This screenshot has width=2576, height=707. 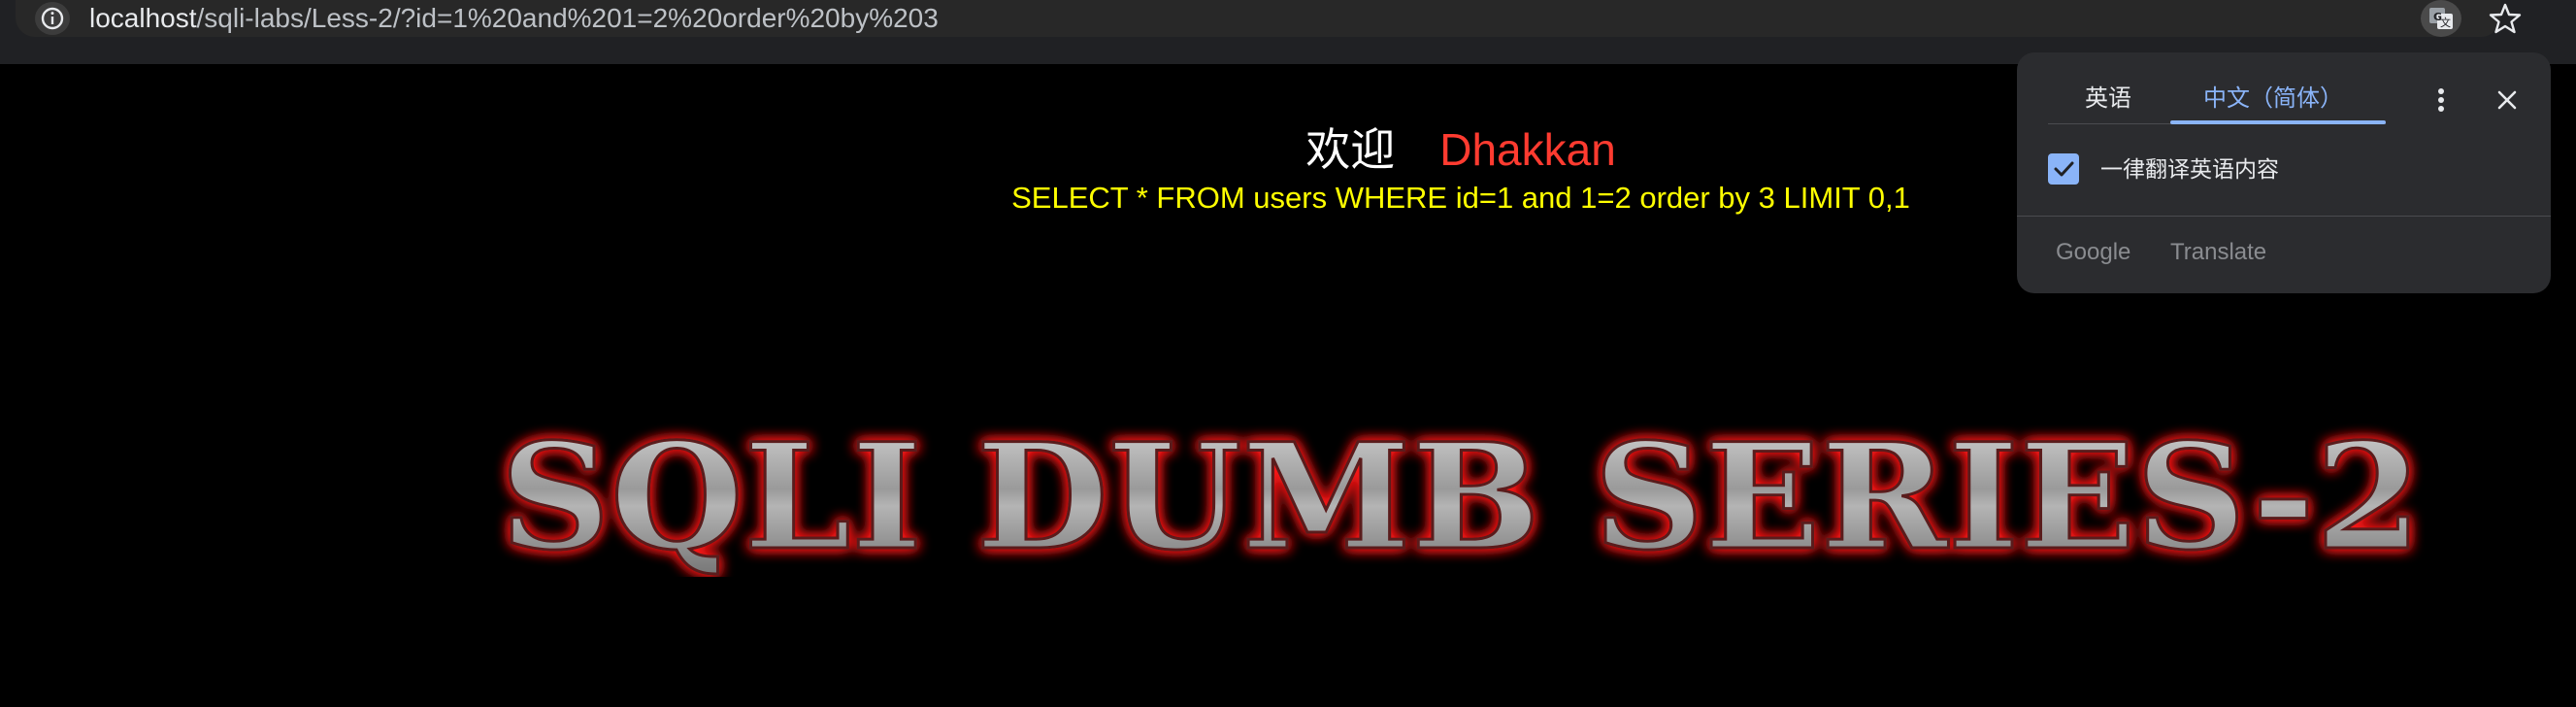 I want to click on info-icon, so click(x=52, y=18).